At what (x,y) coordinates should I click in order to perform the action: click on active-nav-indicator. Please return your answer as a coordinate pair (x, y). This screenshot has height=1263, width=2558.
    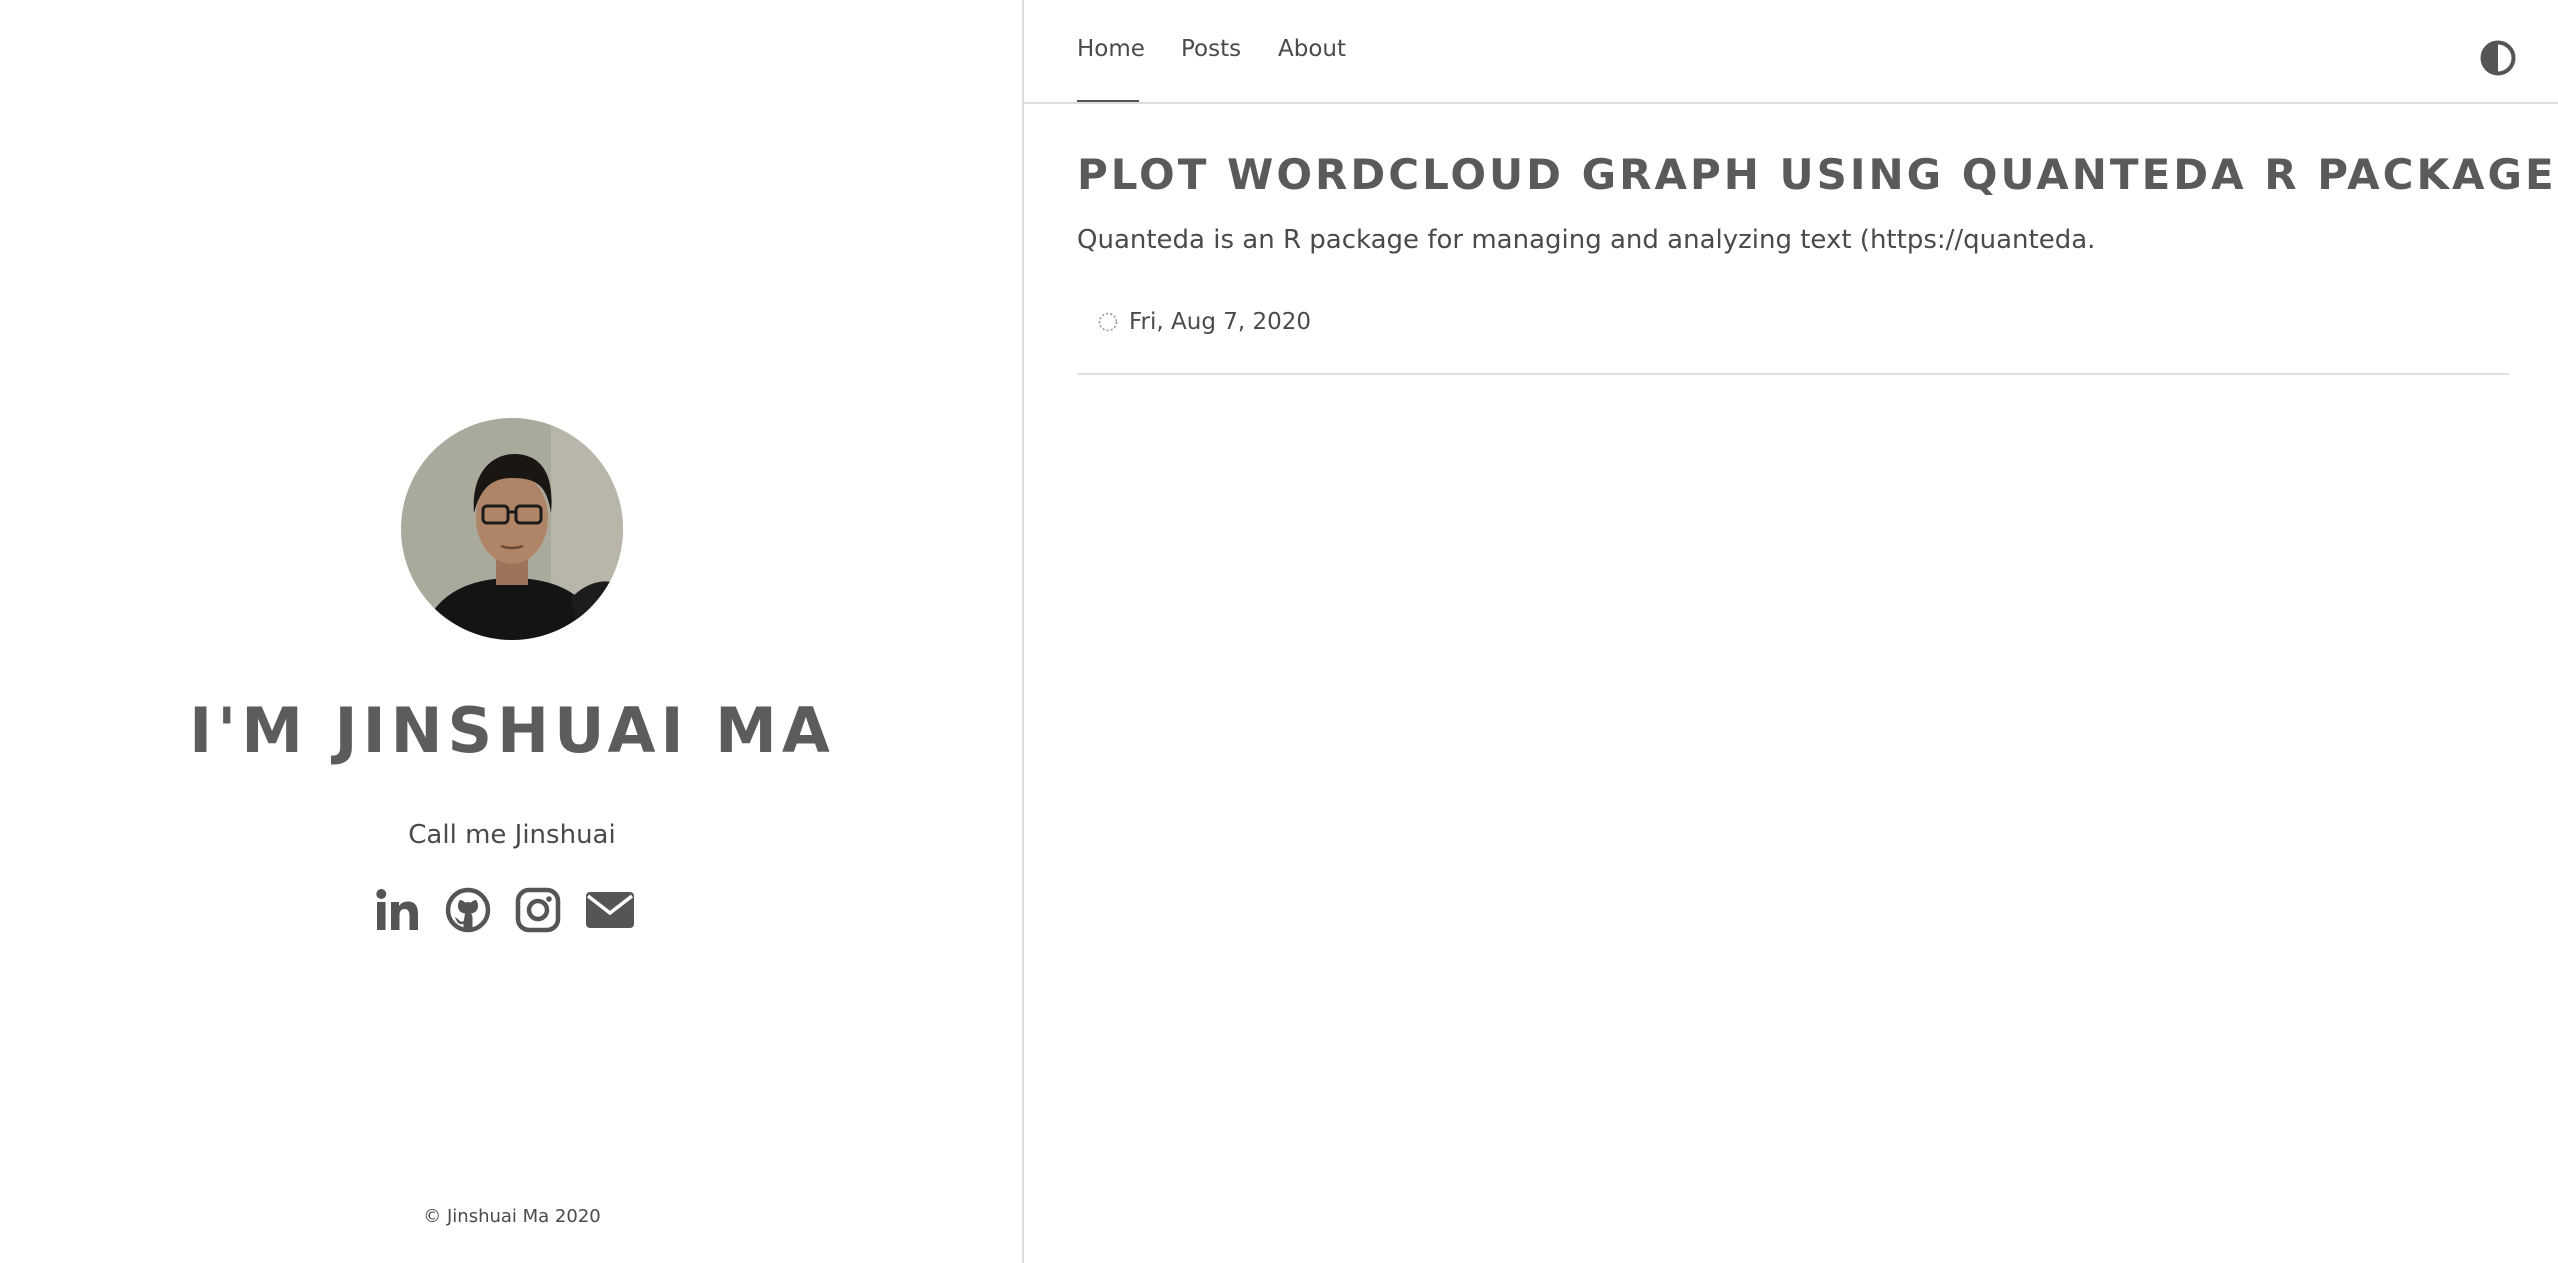
    Looking at the image, I should click on (1108, 101).